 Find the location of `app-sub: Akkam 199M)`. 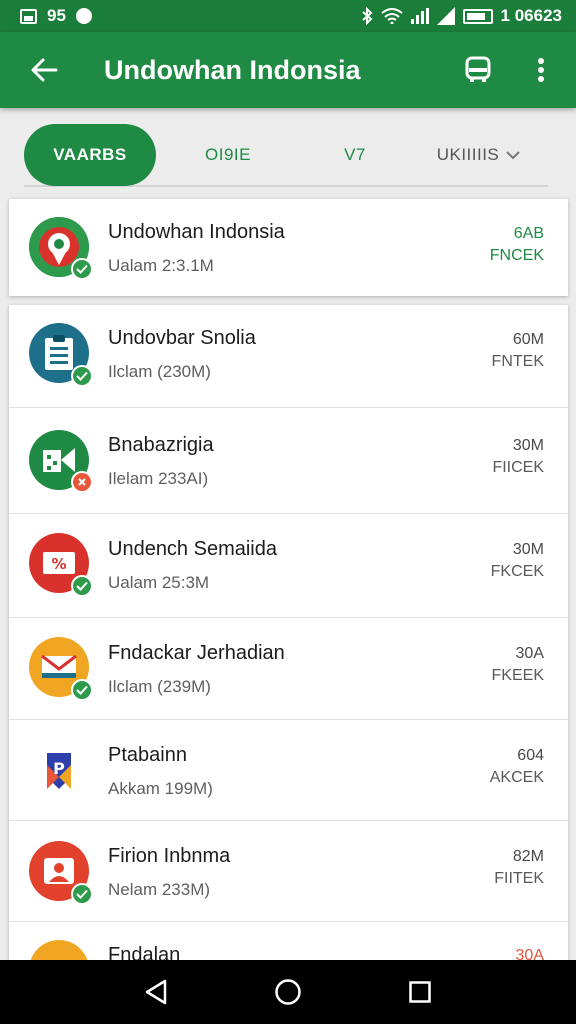

app-sub: Akkam 199M) is located at coordinates (160, 788).